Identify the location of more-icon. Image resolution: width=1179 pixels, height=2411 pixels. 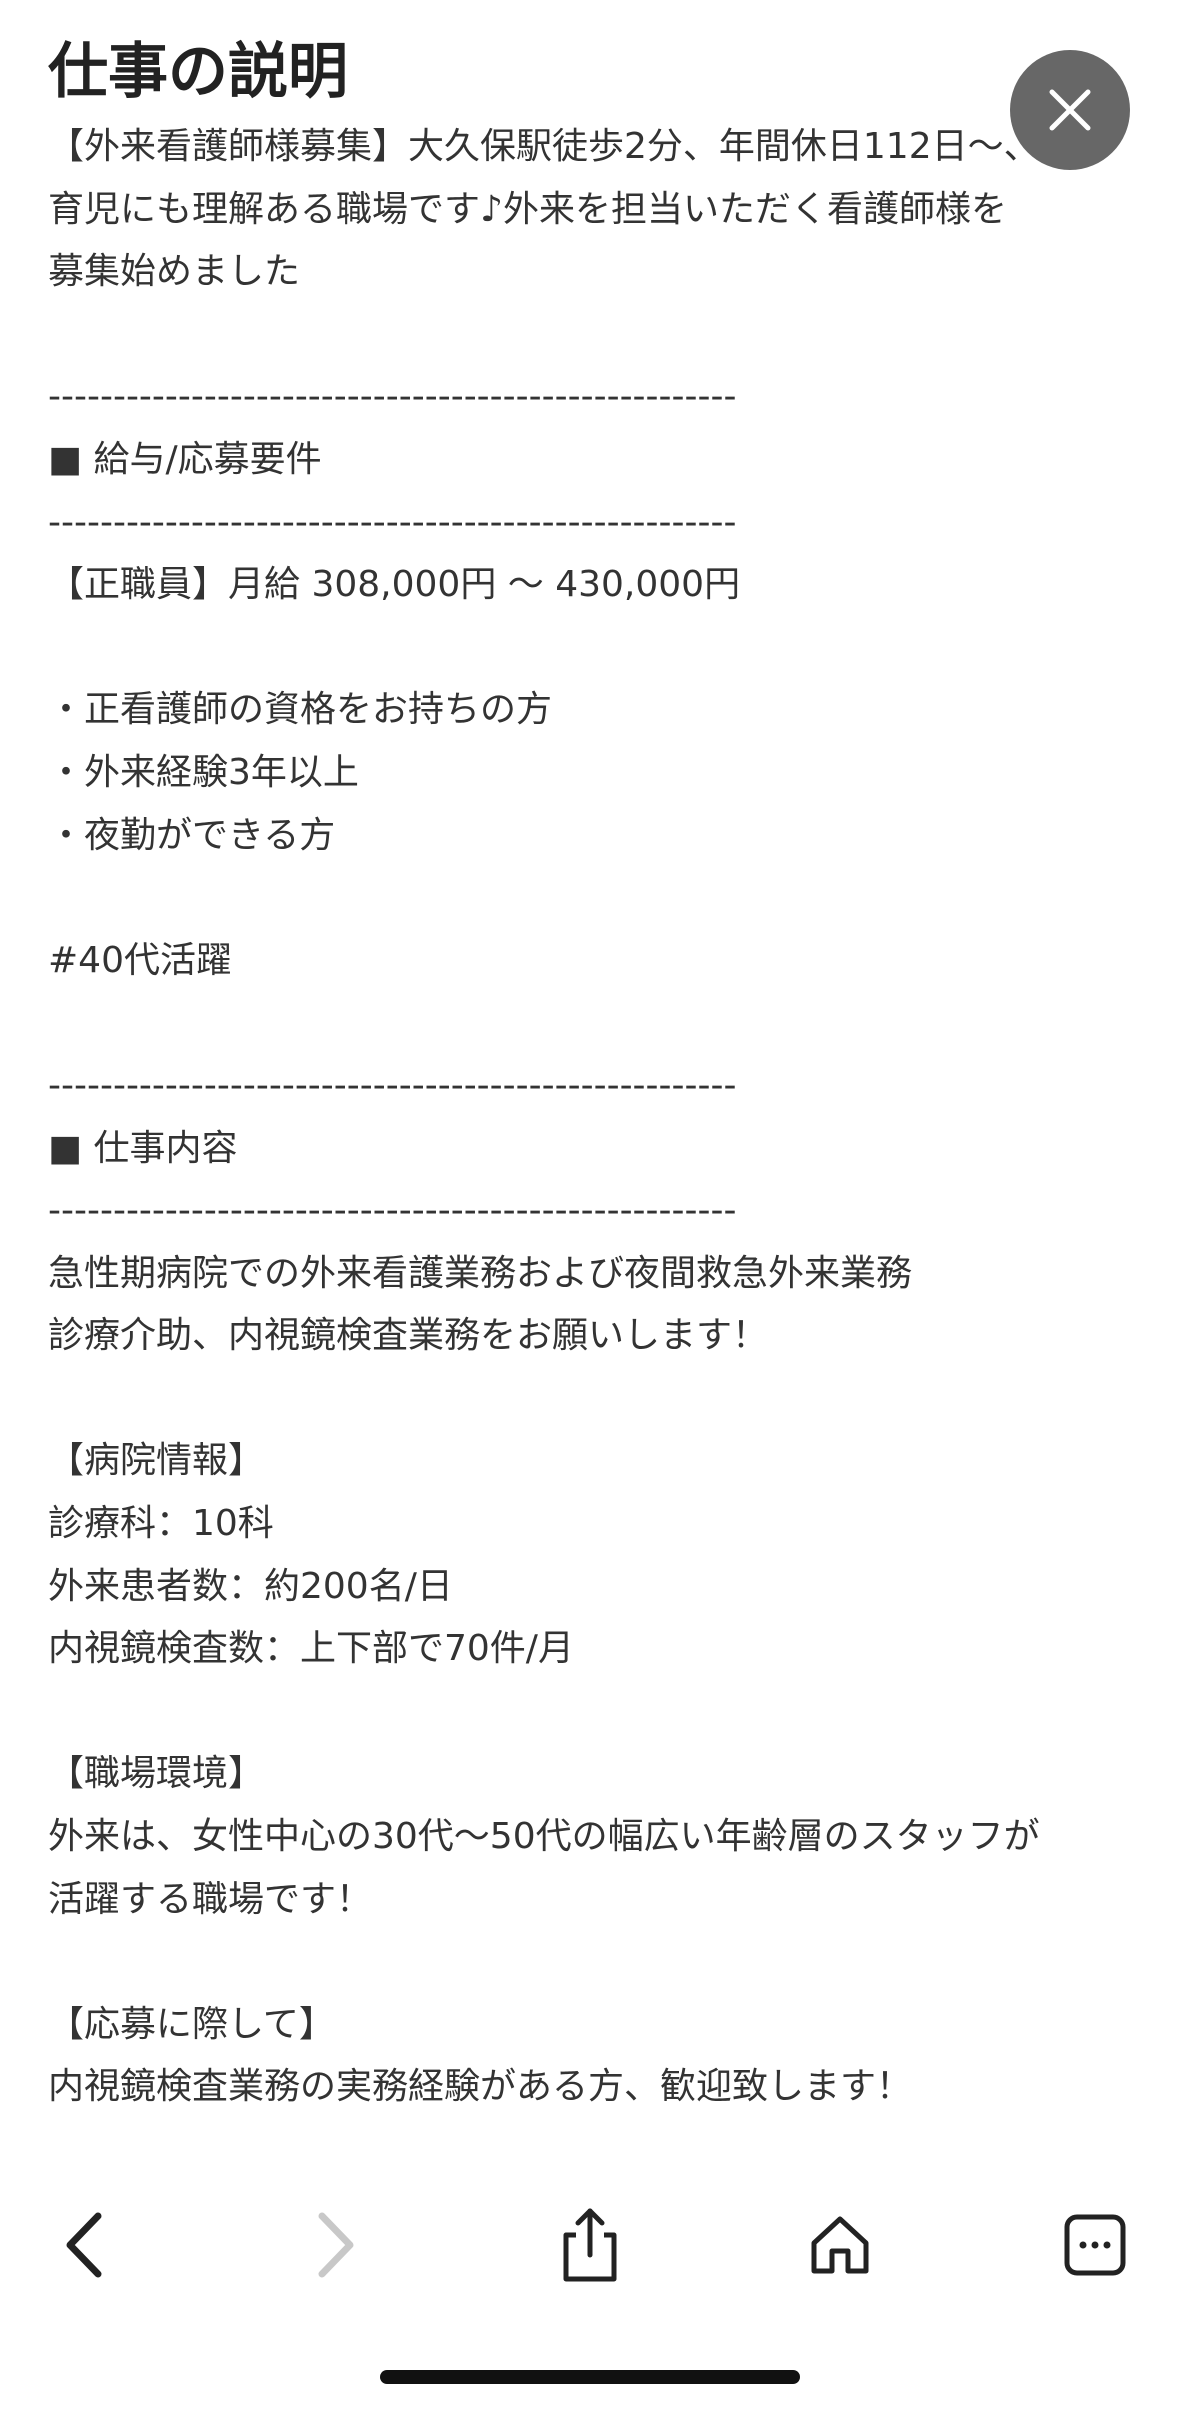
(1095, 2245).